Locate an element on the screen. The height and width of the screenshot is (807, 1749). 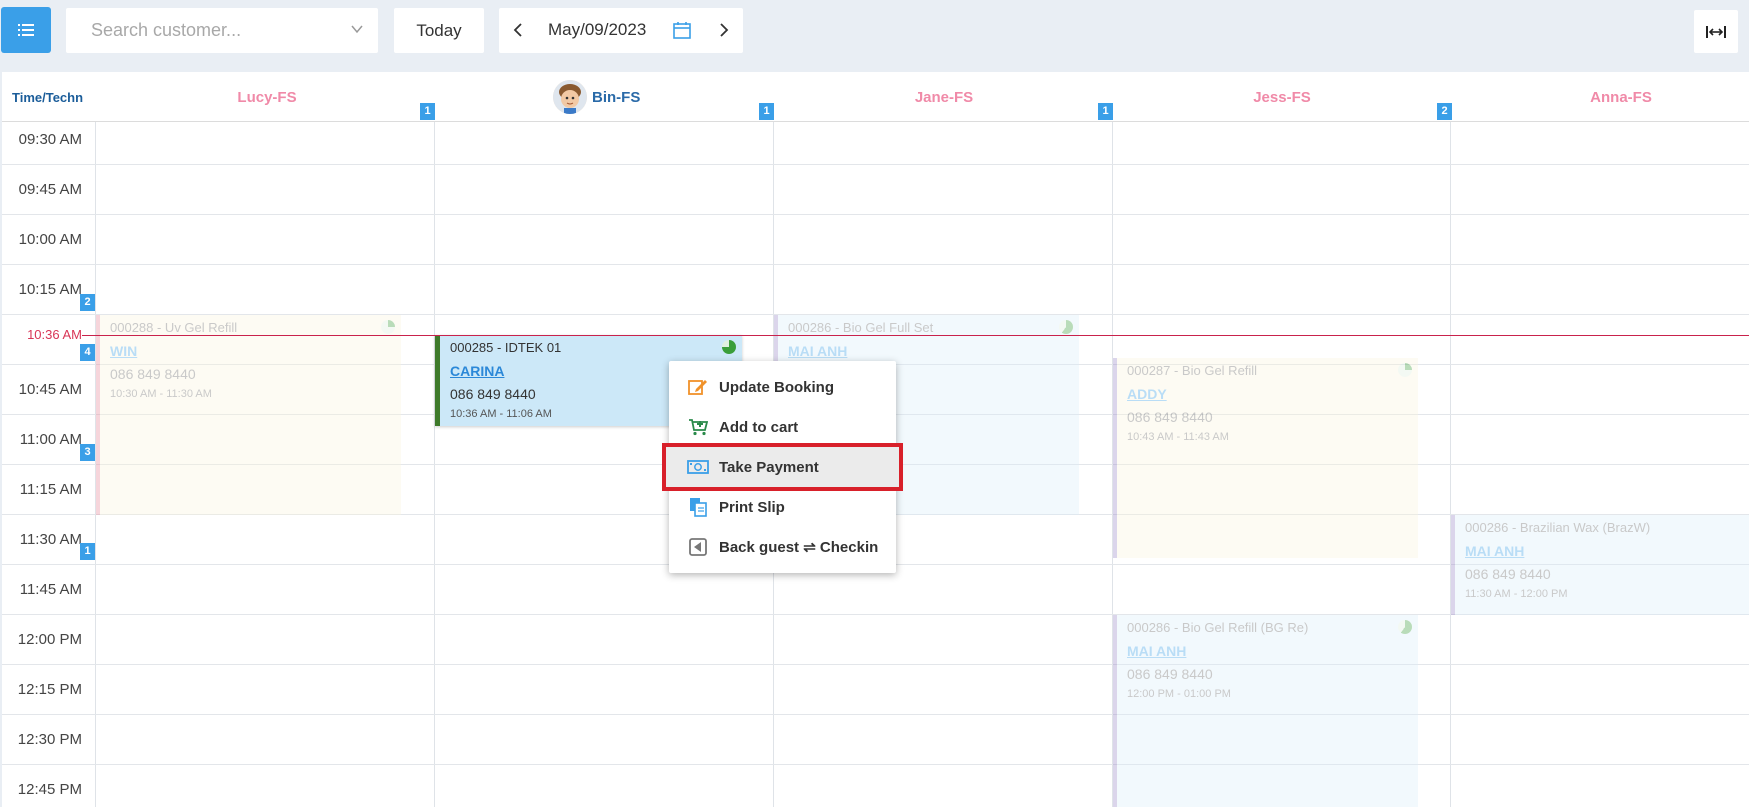
money-icon is located at coordinates (698, 467).